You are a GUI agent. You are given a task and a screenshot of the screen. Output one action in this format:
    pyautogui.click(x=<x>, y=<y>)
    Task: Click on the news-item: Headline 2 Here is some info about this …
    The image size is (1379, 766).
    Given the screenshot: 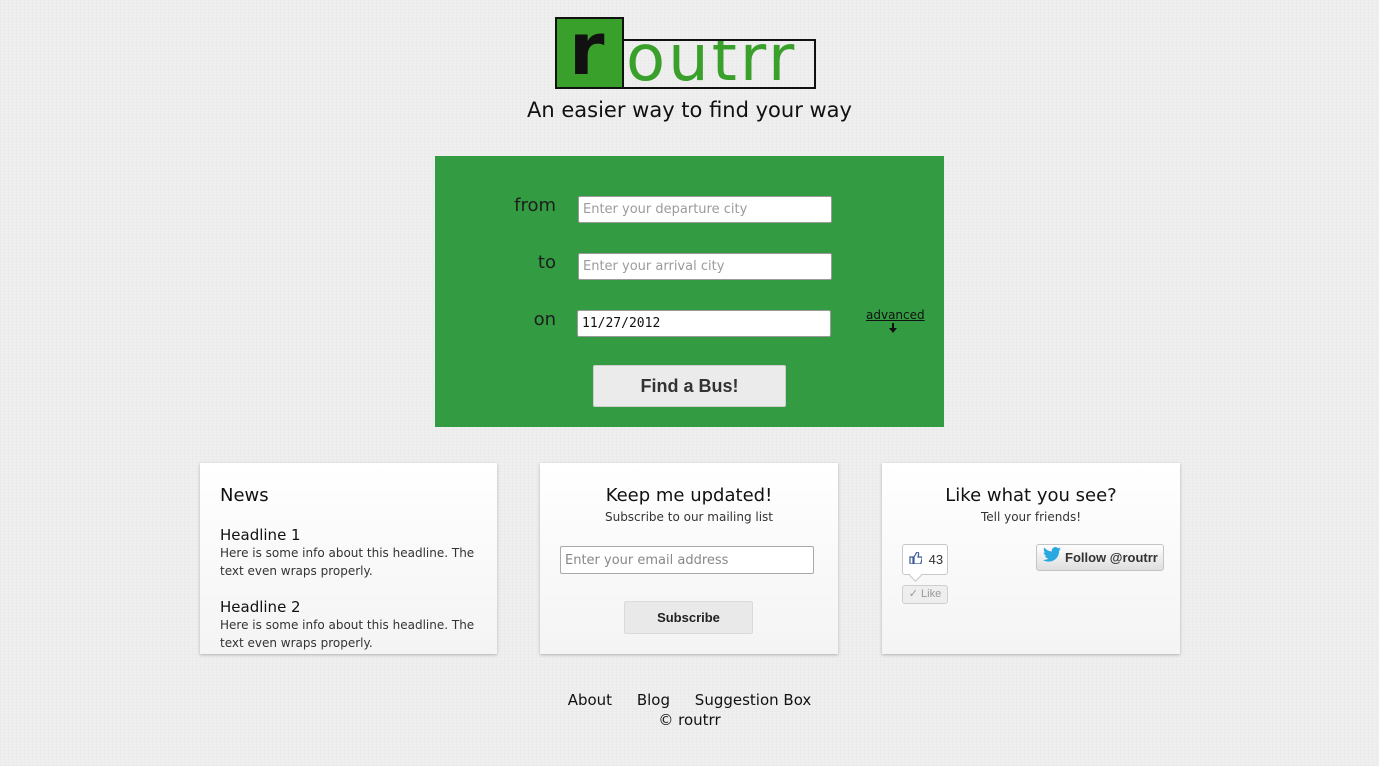 What is the action you would take?
    pyautogui.click(x=350, y=625)
    